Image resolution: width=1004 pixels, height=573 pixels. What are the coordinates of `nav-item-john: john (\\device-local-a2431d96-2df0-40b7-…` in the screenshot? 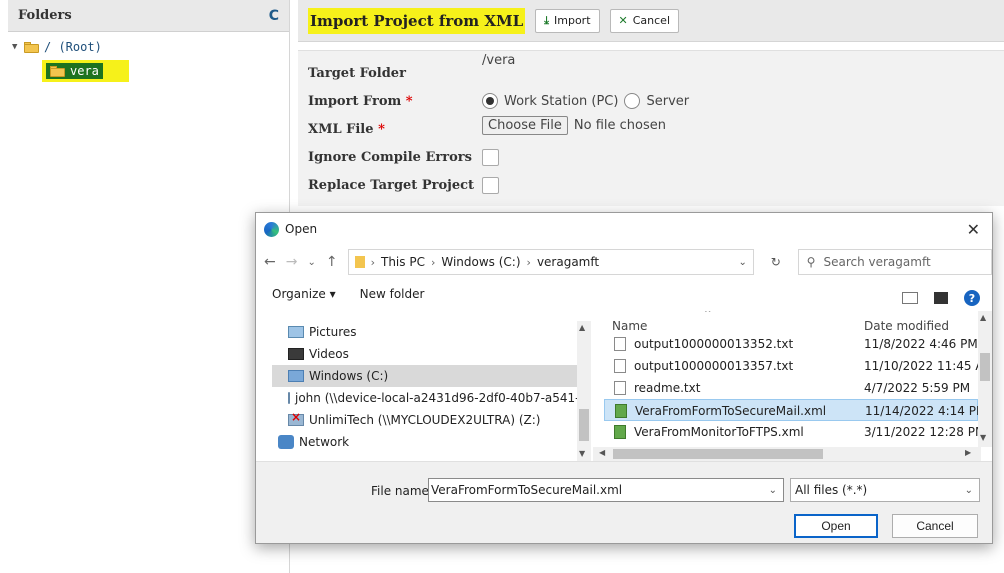 It's located at (425, 398).